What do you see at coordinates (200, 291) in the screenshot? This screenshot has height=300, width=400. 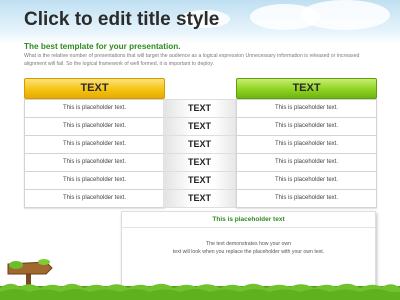 I see `grass-strip` at bounding box center [200, 291].